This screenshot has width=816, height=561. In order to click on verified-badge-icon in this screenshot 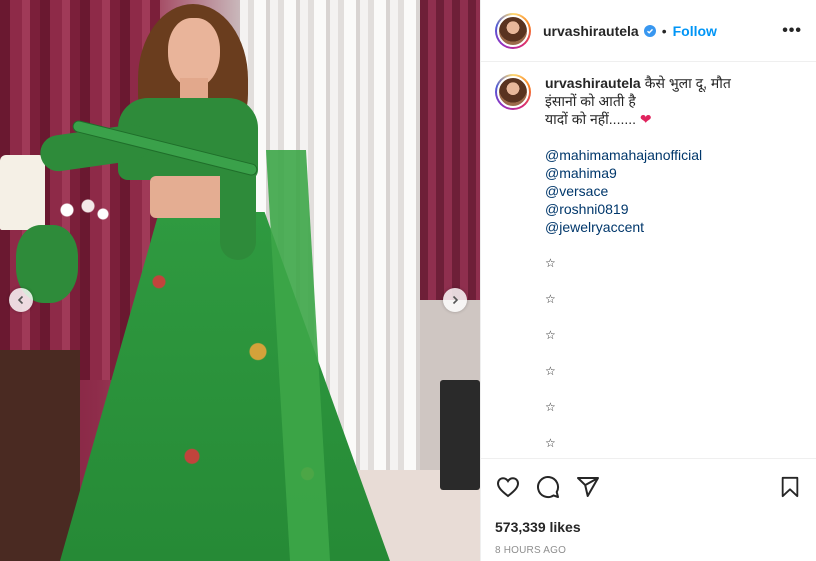, I will do `click(649, 30)`.